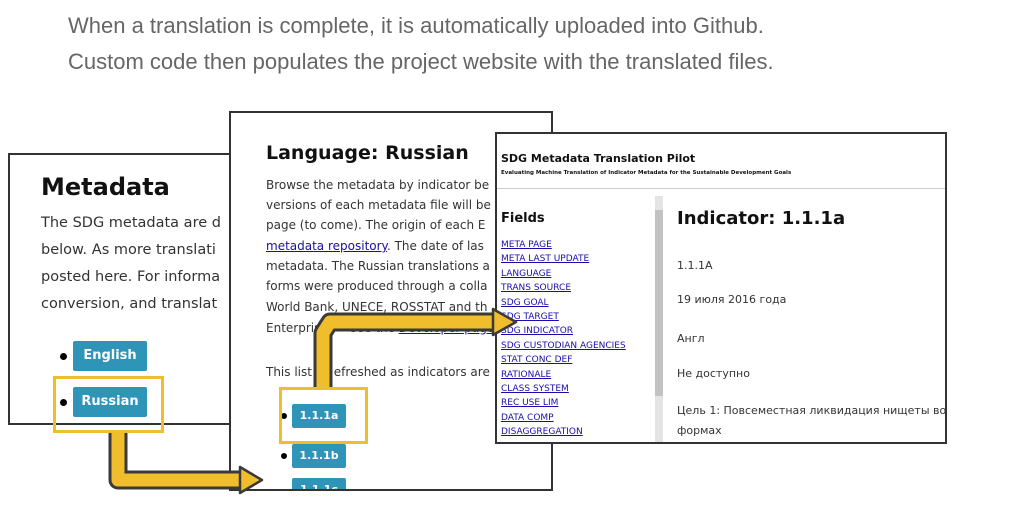 Image resolution: width=1024 pixels, height=506 pixels. Describe the element at coordinates (108, 404) in the screenshot. I see `russian-highlight-box` at that location.